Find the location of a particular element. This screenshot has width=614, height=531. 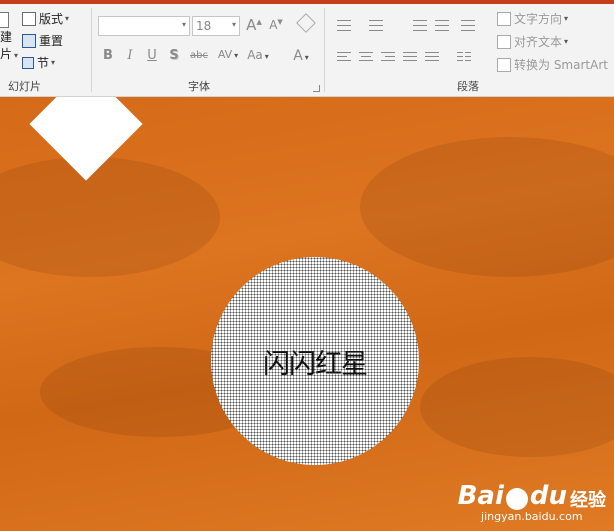

reset-button: 重置 is located at coordinates (42, 40).